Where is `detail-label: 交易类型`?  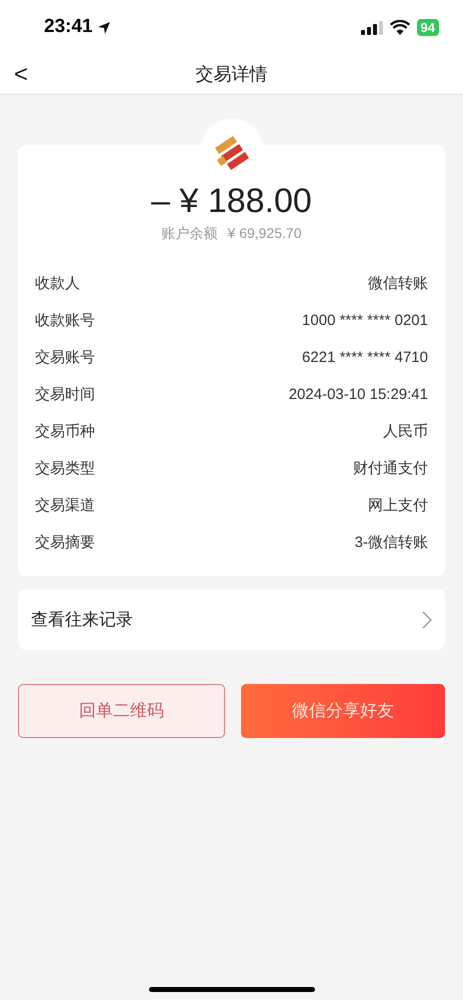
detail-label: 交易类型 is located at coordinates (65, 469).